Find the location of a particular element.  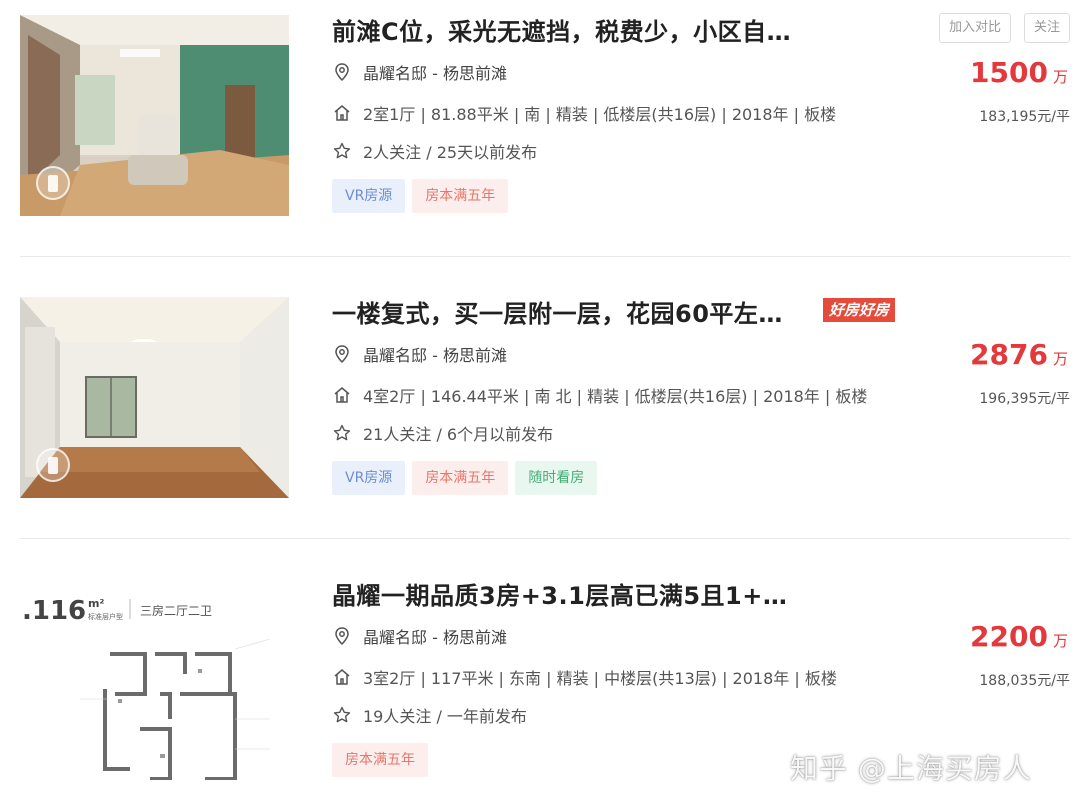

follow-info: 21人关注 / 6个月以前发布 is located at coordinates (458, 434).